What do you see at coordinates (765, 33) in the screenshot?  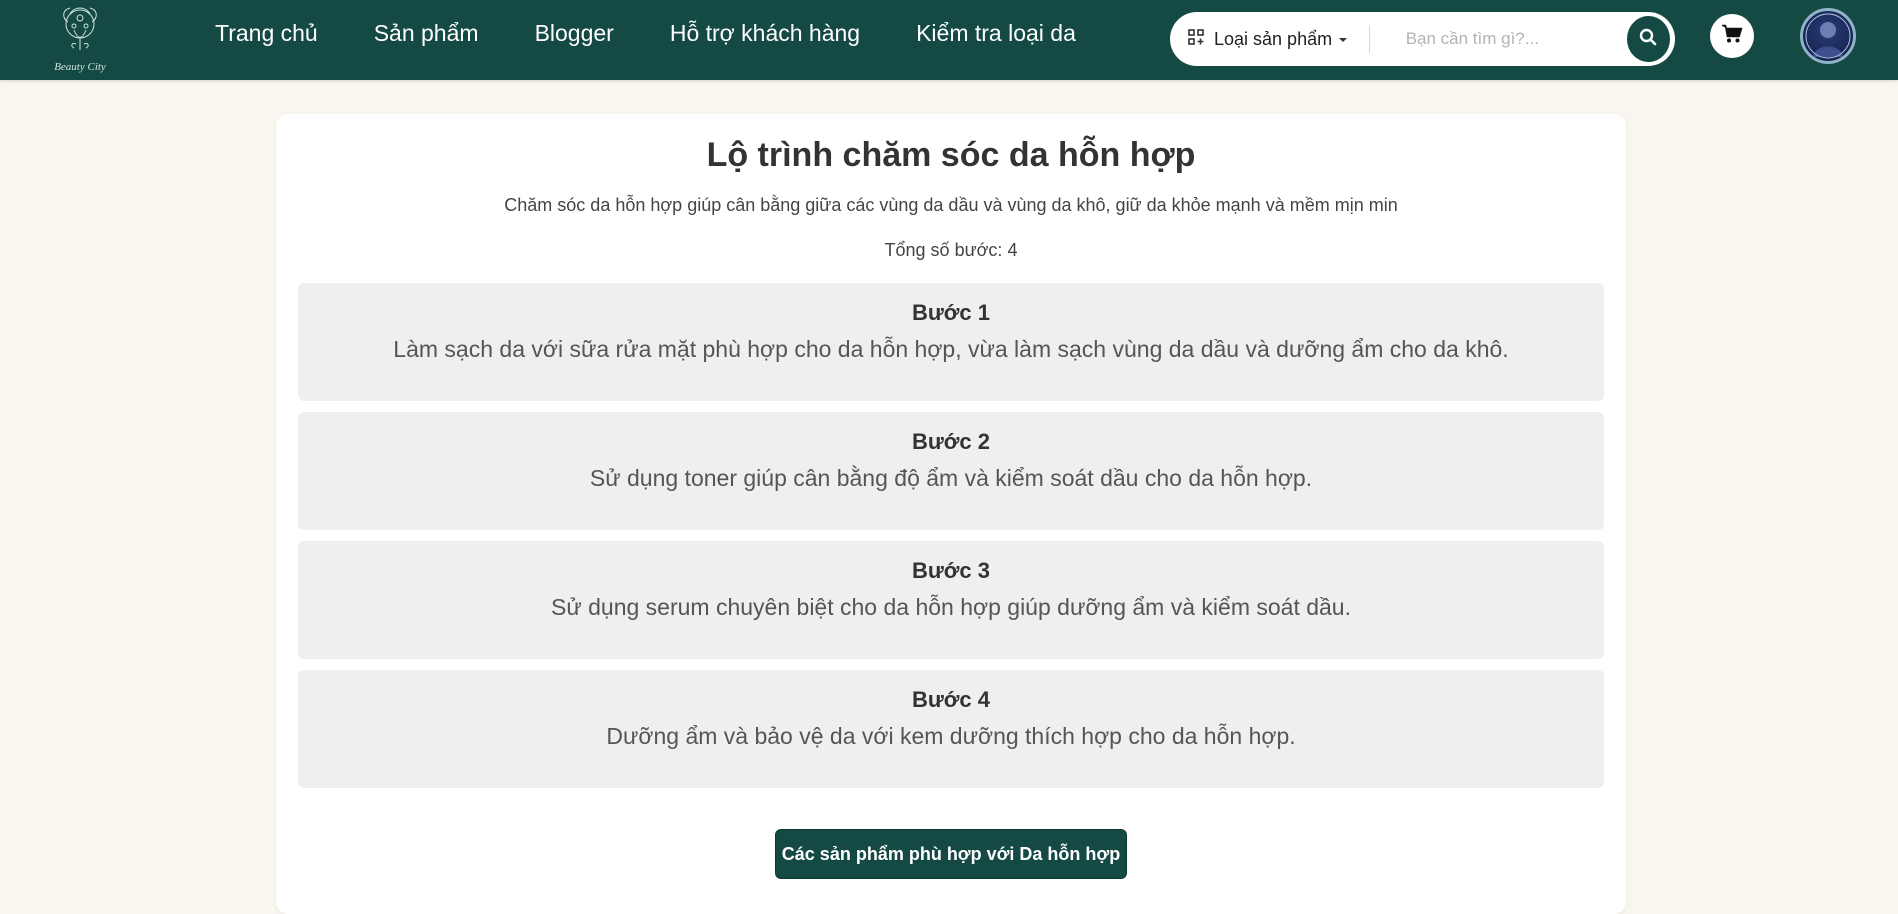 I see `nav-link-support: Hỗ trợ khách hàng` at bounding box center [765, 33].